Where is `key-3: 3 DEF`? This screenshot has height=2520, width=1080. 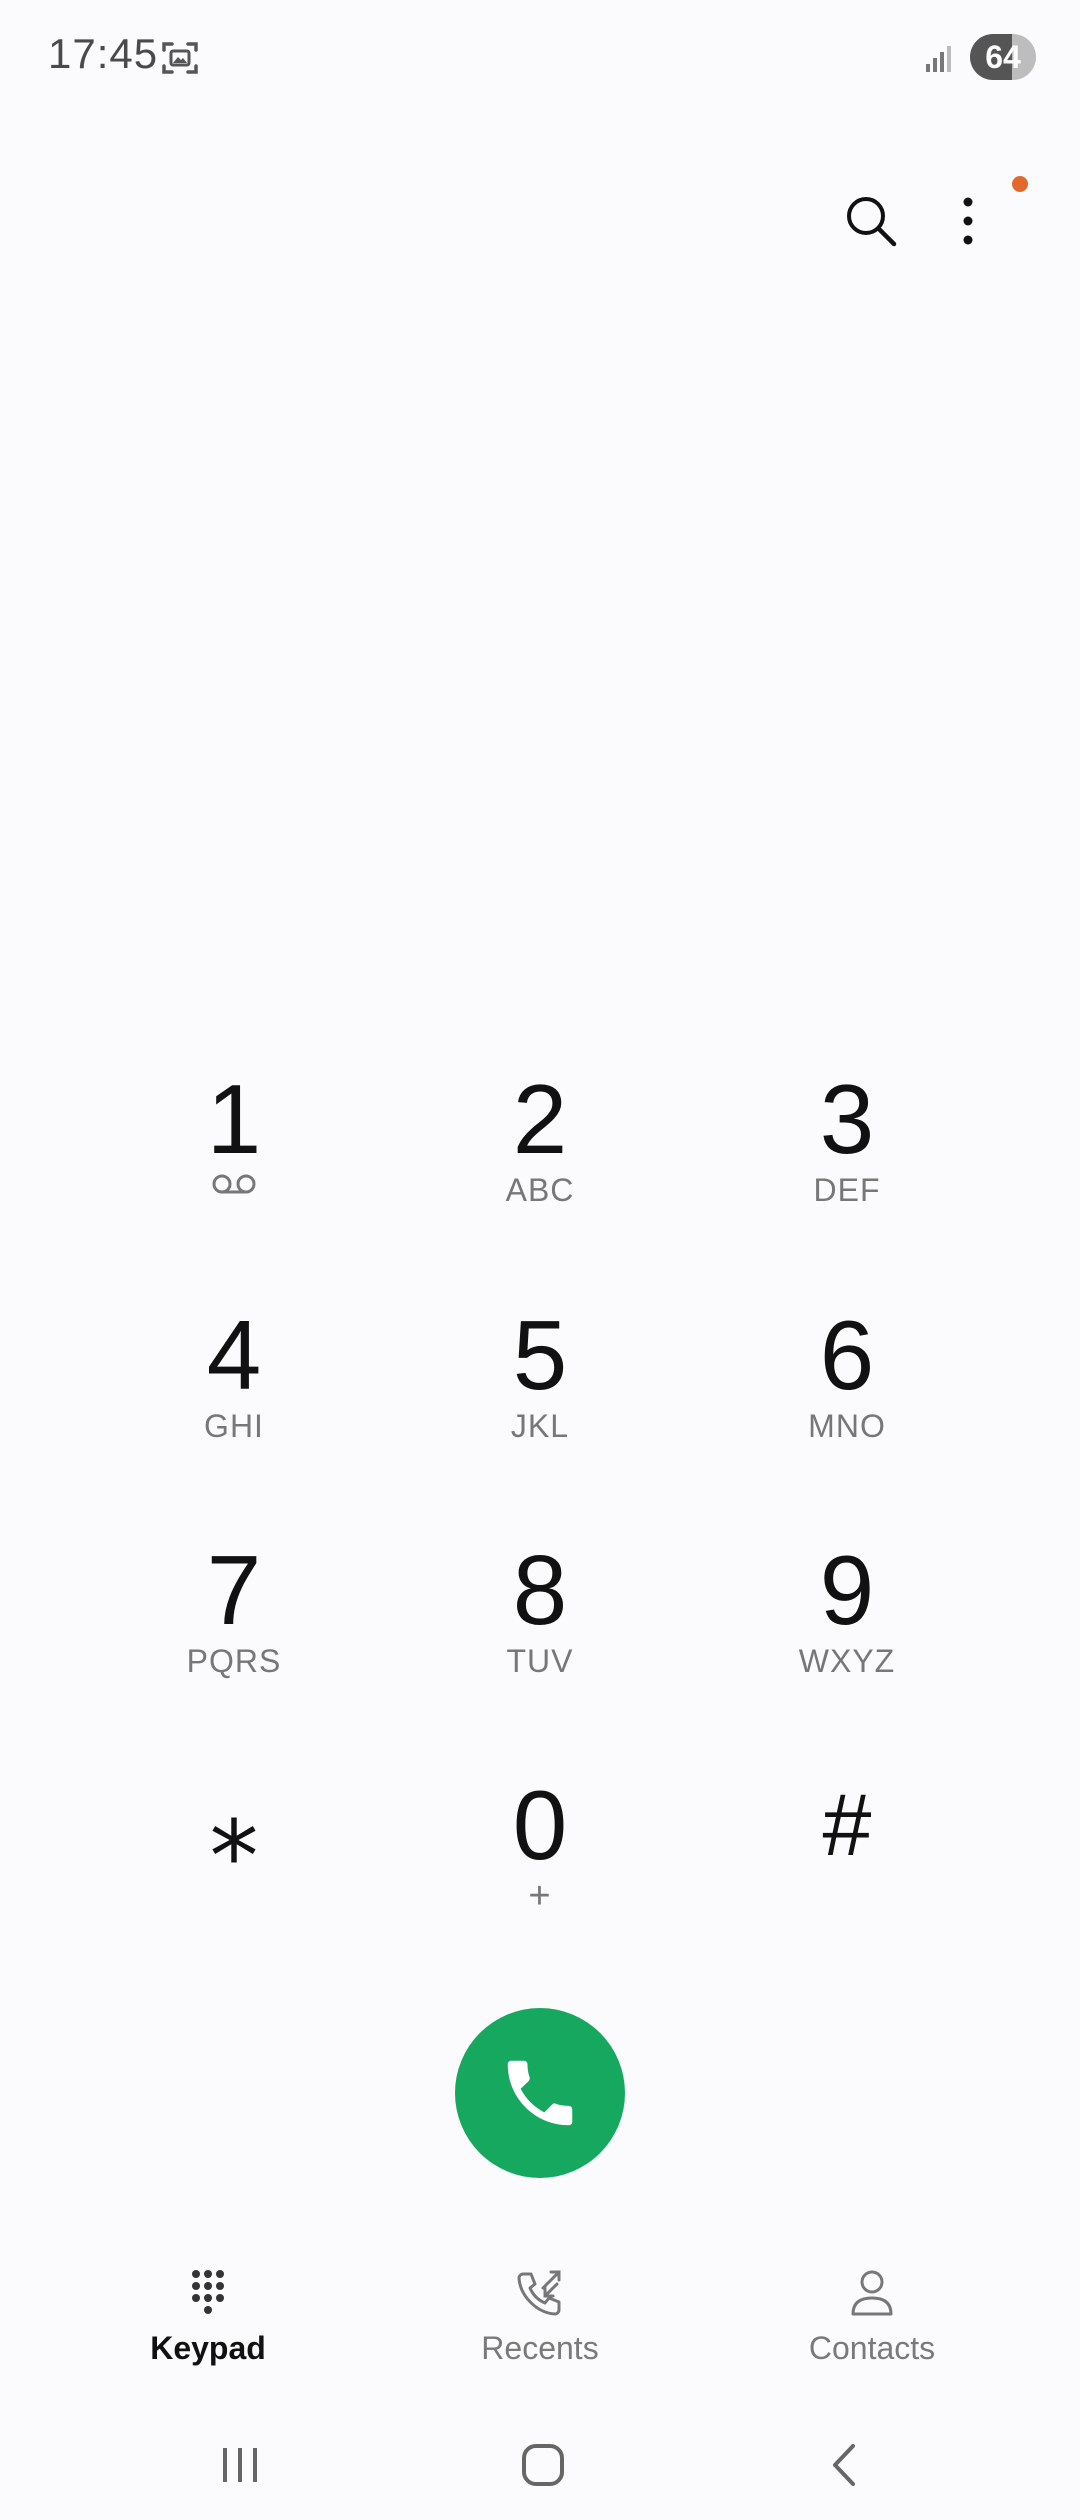 key-3: 3 DEF is located at coordinates (847, 1160).